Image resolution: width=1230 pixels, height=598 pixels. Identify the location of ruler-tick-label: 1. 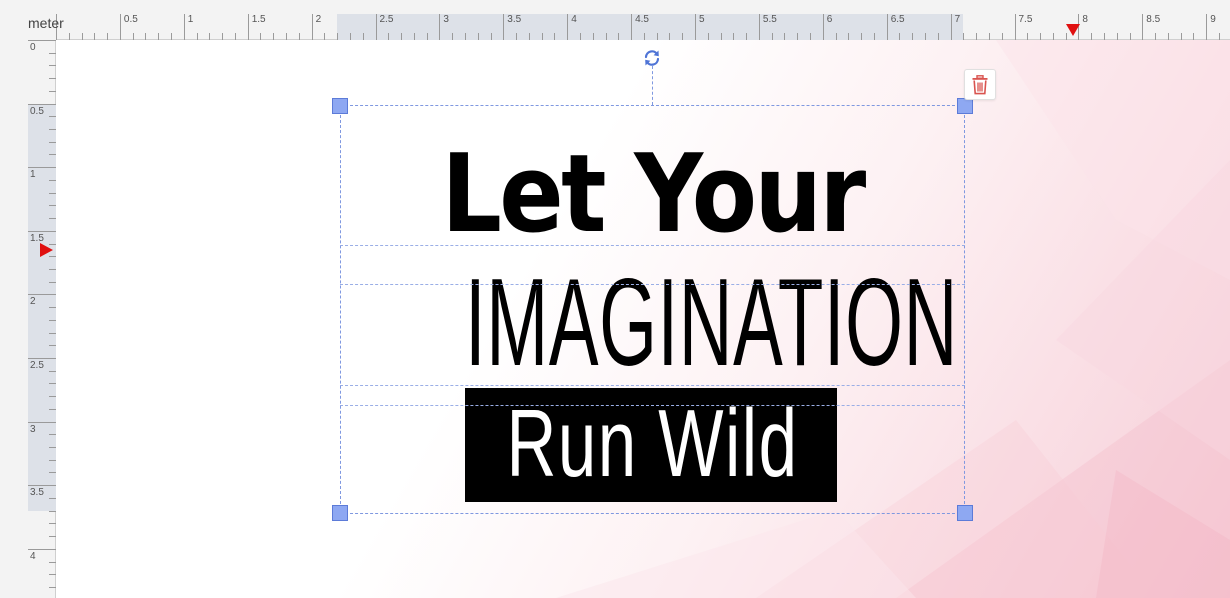
(190, 19).